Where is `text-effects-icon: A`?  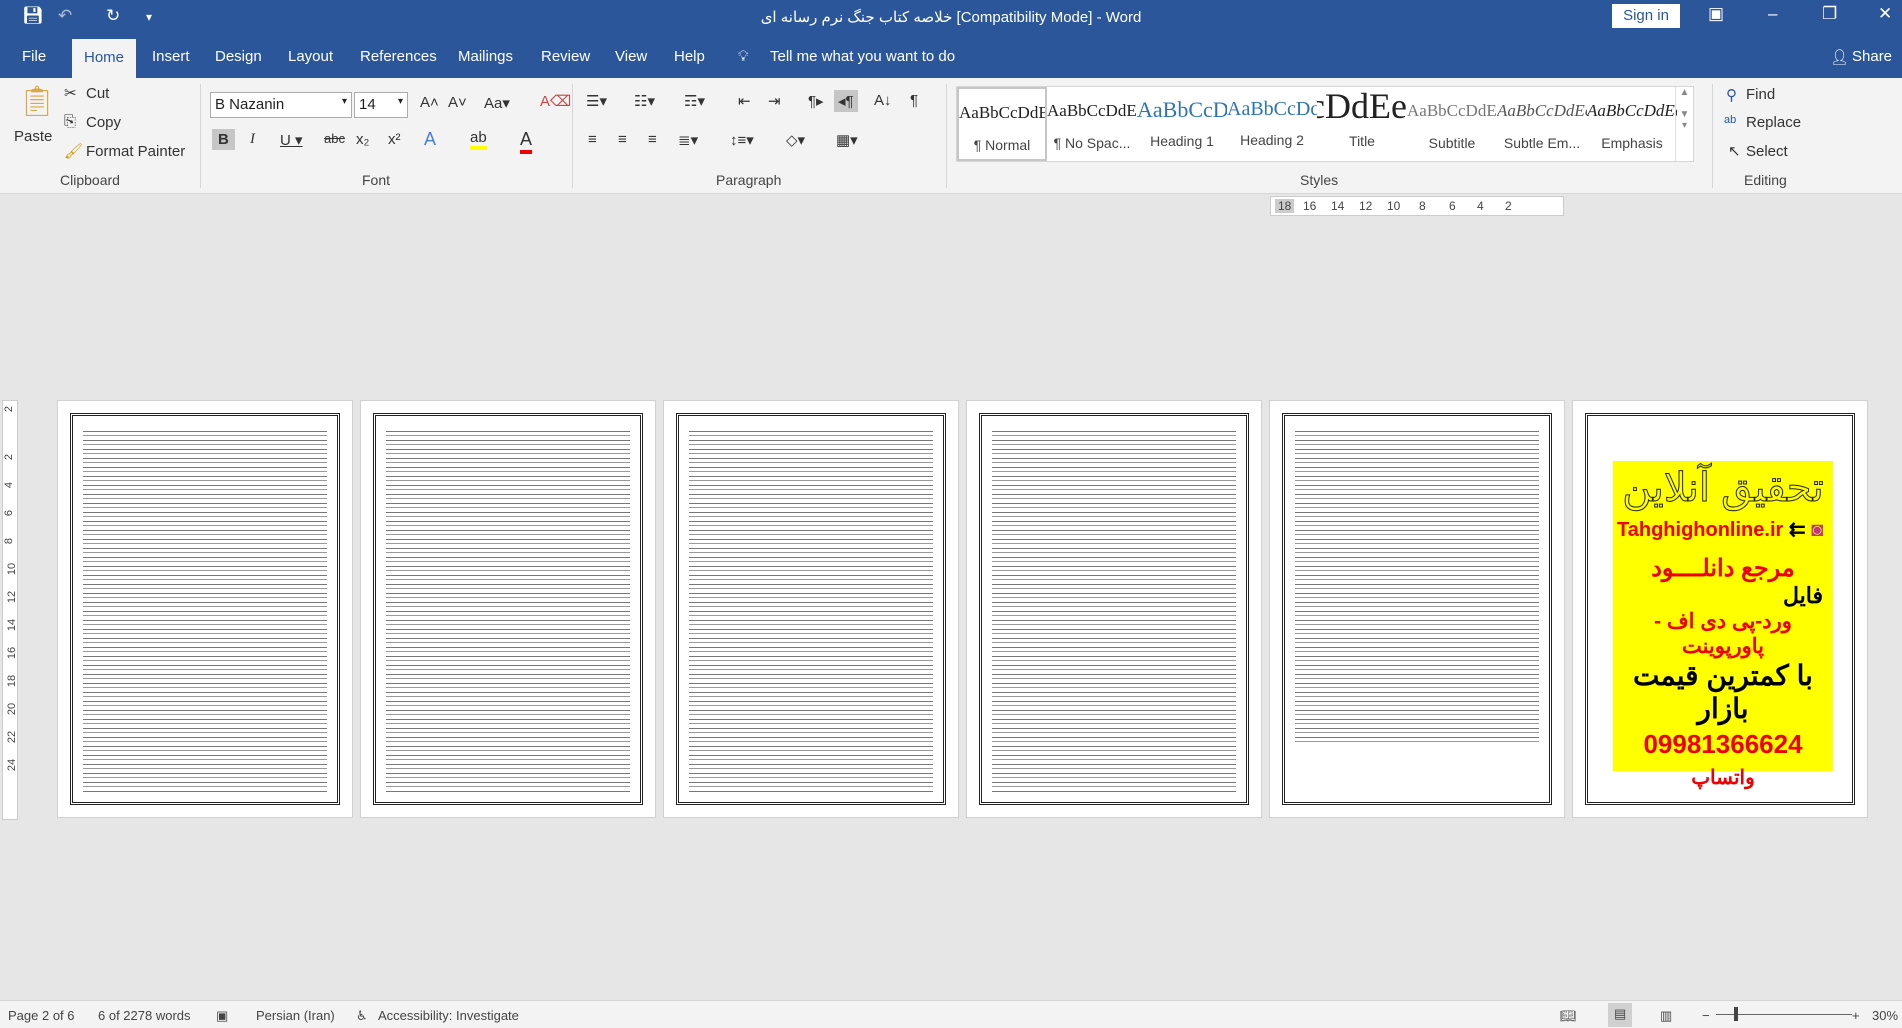 text-effects-icon: A is located at coordinates (430, 139).